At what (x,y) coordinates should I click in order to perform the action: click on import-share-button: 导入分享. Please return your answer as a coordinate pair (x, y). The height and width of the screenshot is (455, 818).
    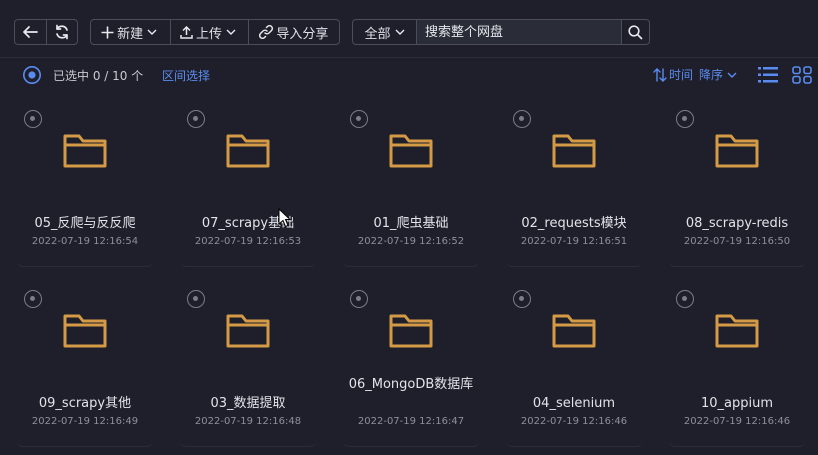
    Looking at the image, I should click on (293, 32).